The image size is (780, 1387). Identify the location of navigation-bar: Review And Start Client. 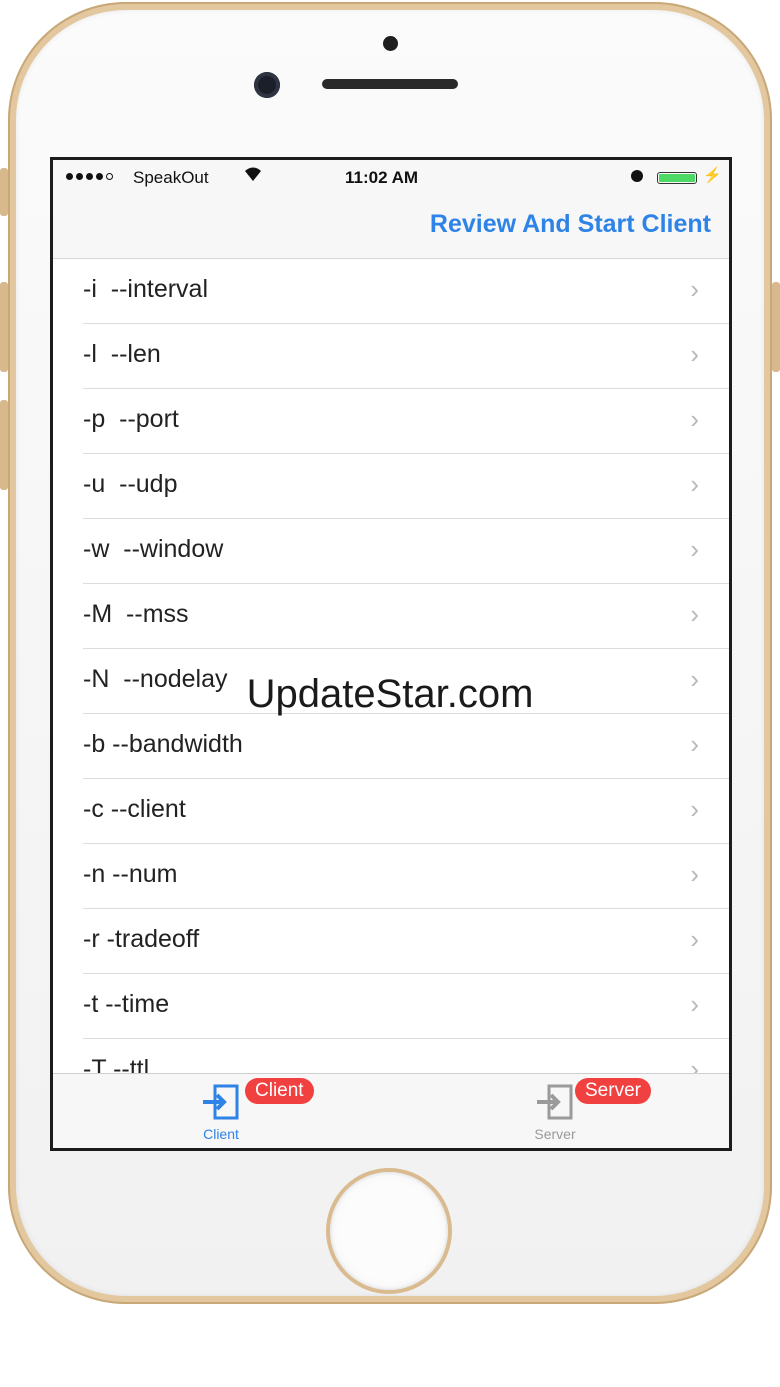
(391, 227).